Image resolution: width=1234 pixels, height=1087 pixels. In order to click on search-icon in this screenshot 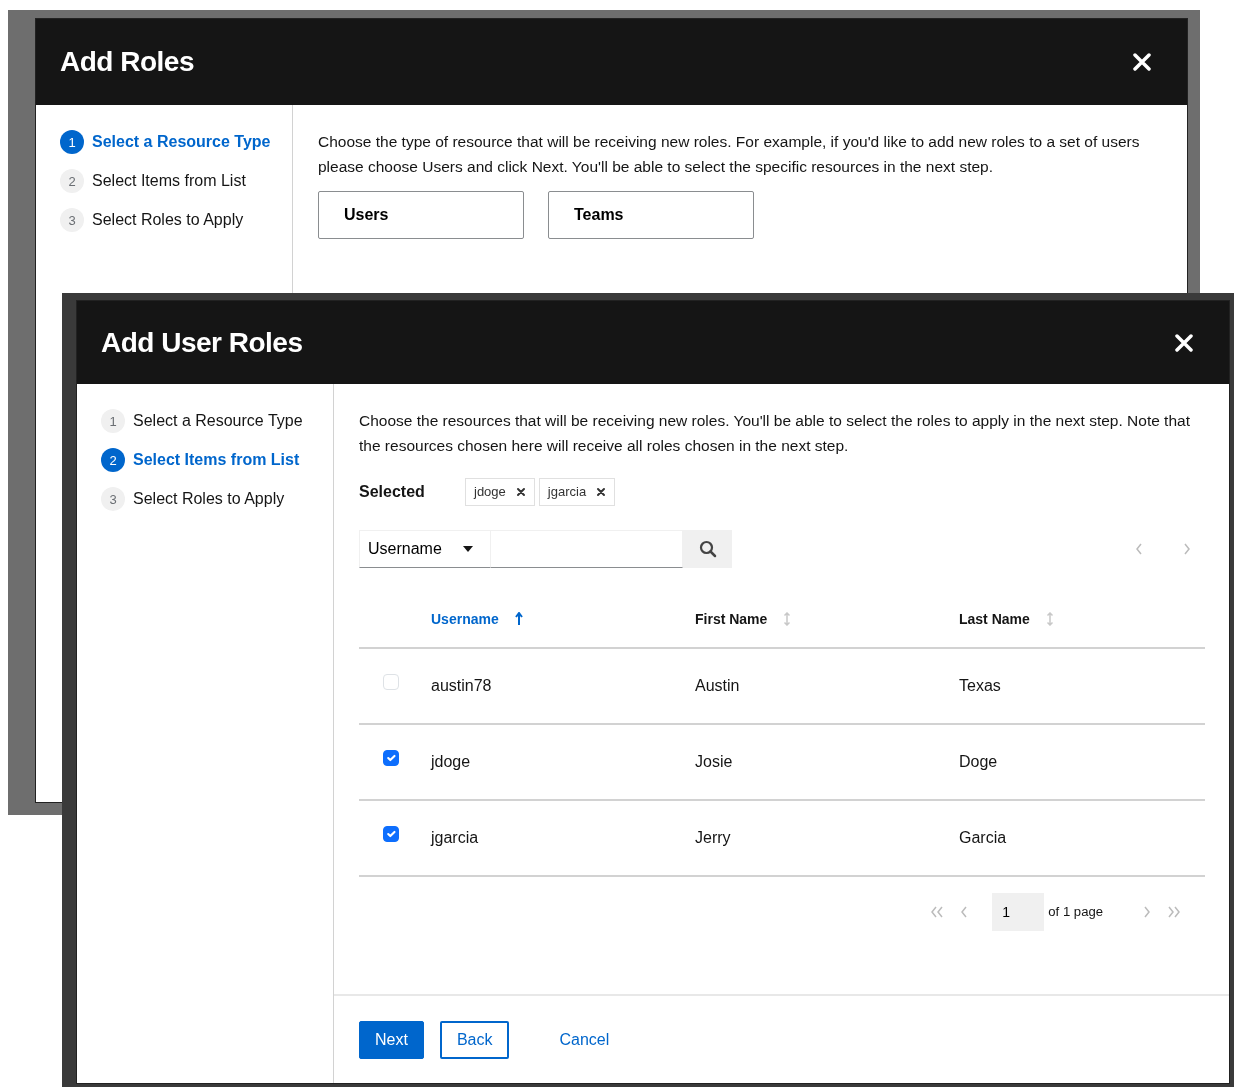, I will do `click(707, 548)`.